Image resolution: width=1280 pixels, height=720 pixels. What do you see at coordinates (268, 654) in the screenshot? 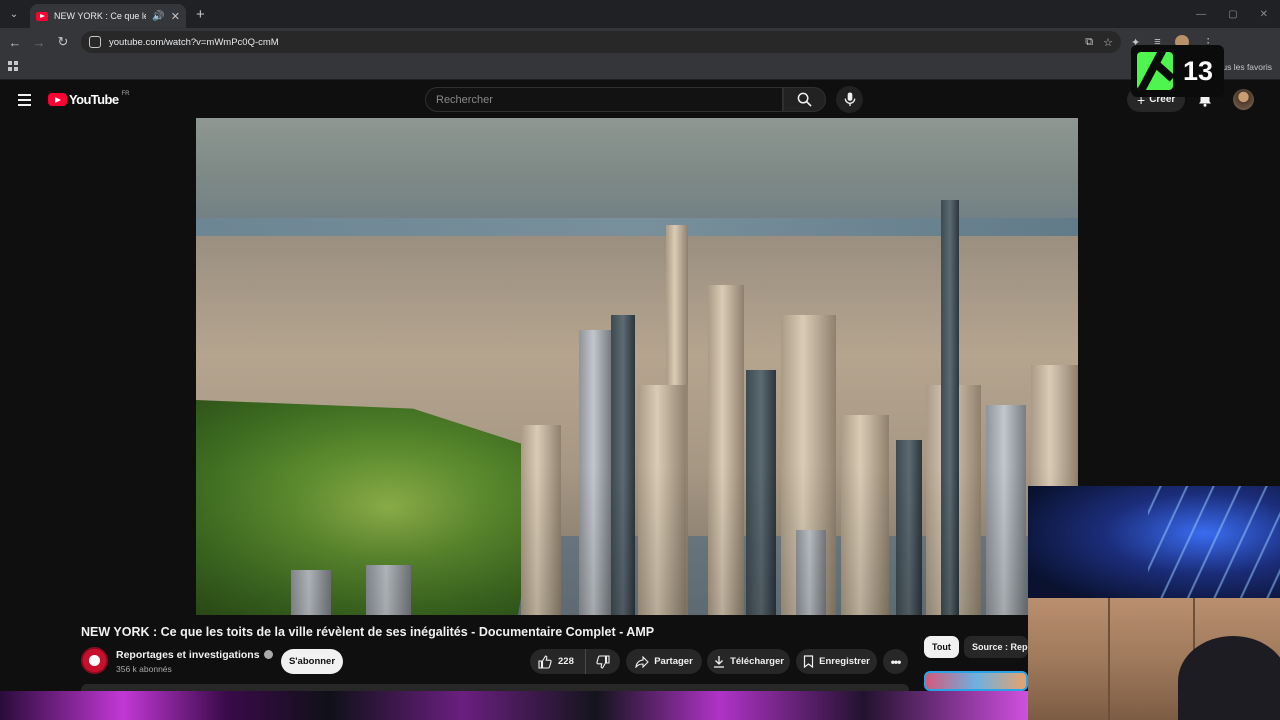
I see `verified-icon` at bounding box center [268, 654].